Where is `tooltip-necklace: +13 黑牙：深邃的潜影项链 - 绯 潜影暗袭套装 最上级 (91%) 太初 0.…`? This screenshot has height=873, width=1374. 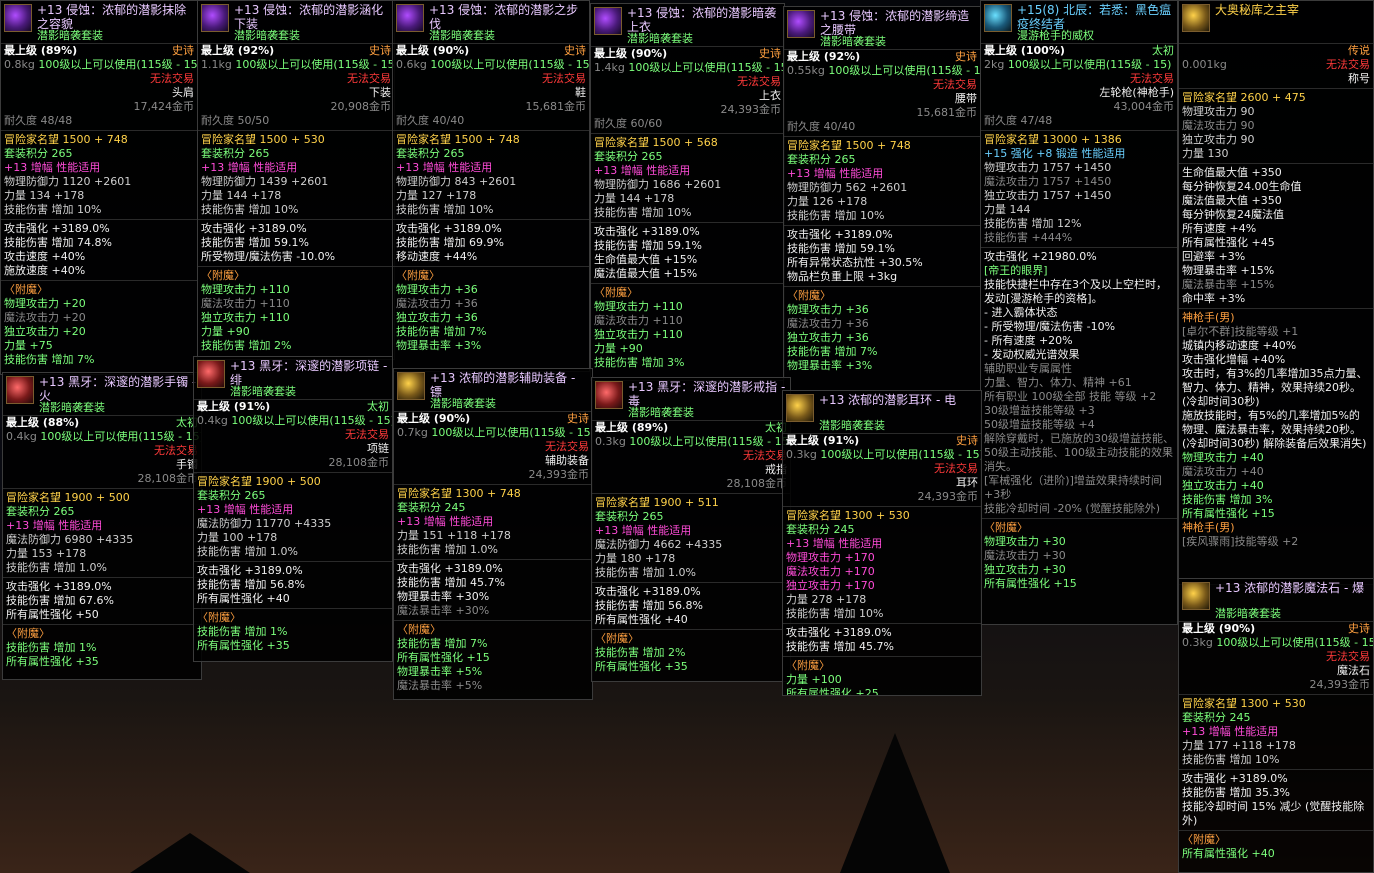 tooltip-necklace: +13 黑牙：深邃的潜影项链 - 绯 潜影暗袭套装 最上级 (91%) 太初 0.… is located at coordinates (293, 509).